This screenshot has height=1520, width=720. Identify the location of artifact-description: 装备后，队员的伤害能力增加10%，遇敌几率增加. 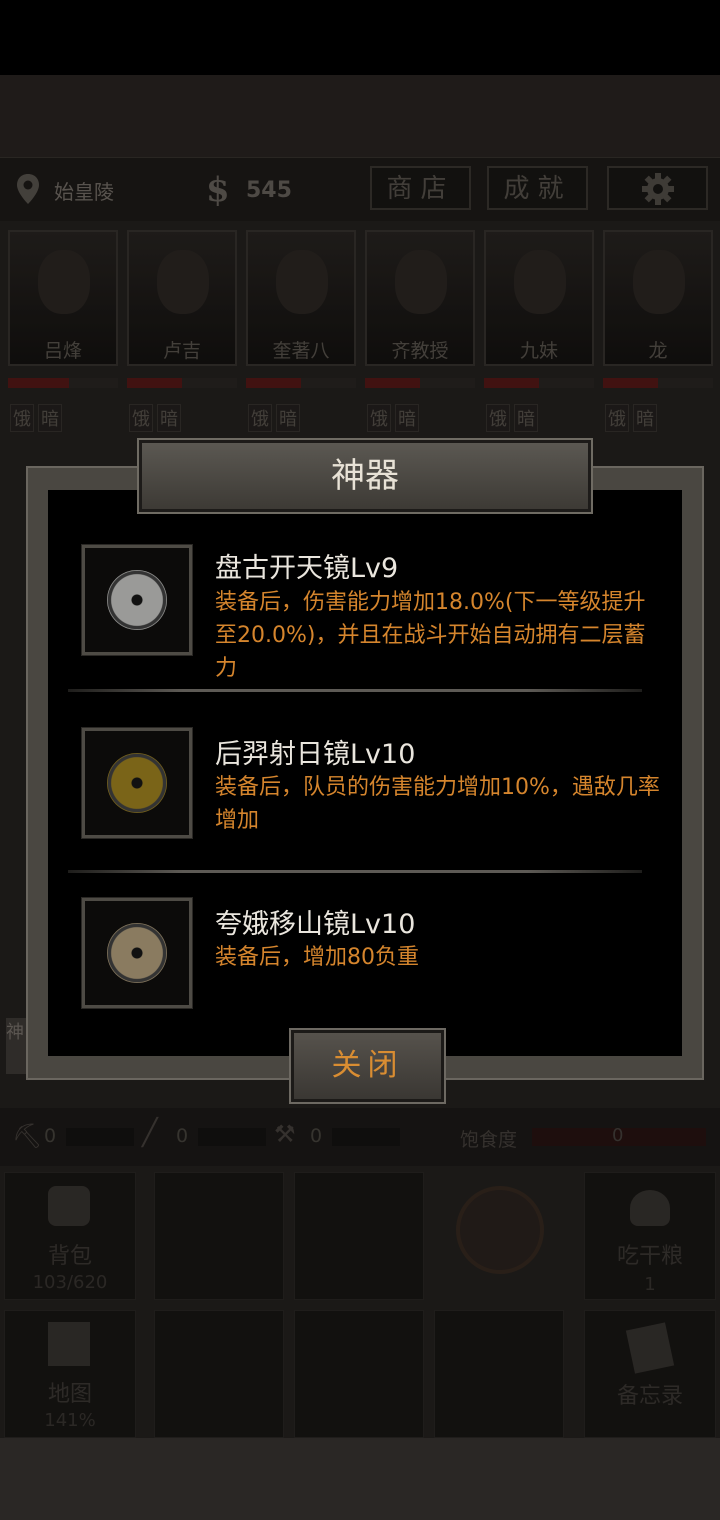
(437, 804).